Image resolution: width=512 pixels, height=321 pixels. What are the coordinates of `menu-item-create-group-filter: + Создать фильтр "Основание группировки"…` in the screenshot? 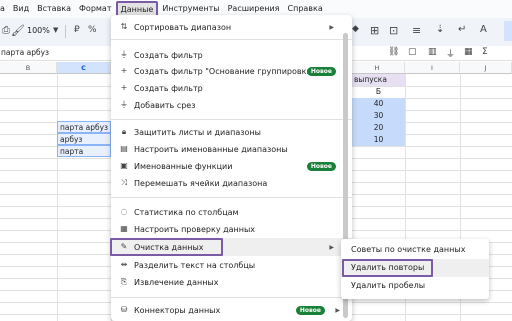 It's located at (231, 71).